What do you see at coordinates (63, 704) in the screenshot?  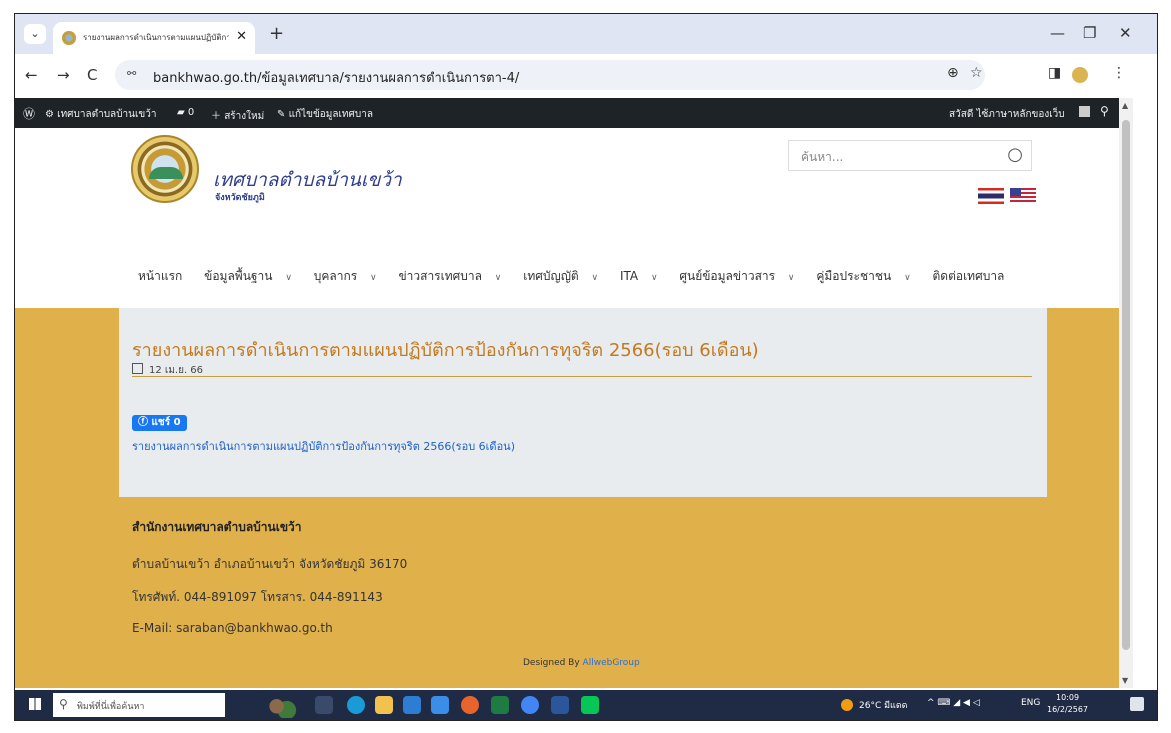 I see `search-icon: ⚲` at bounding box center [63, 704].